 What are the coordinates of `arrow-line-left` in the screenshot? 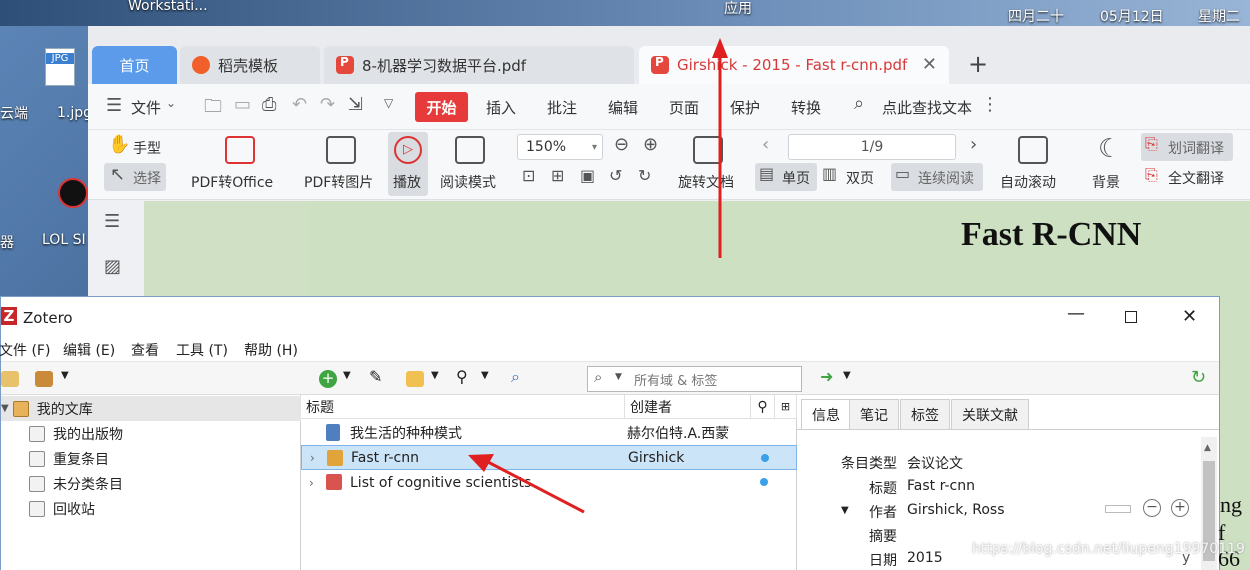 It's located at (536, 487).